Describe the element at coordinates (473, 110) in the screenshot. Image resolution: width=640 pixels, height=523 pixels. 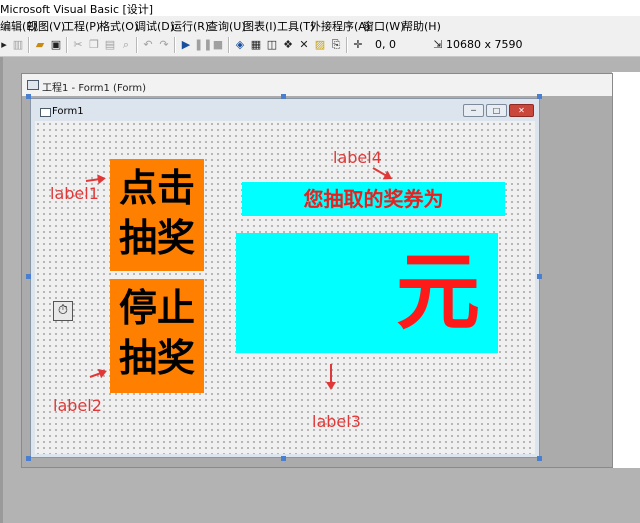
I see `minimize-icon: ─` at that location.